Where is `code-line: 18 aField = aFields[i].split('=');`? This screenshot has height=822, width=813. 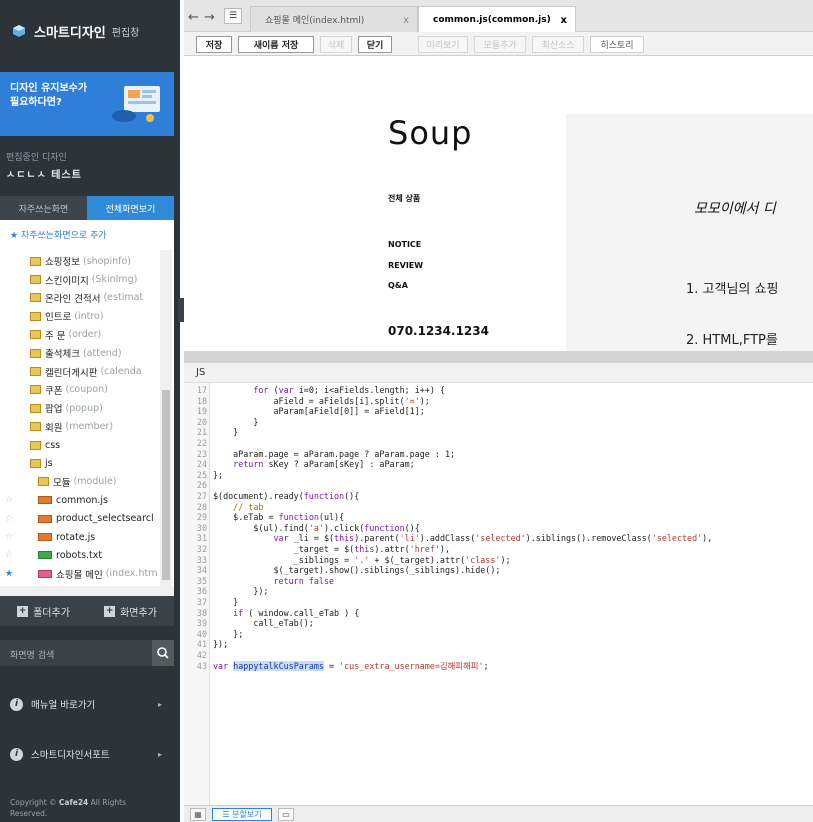
code-line: 18 aField = aFields[i].split('='); is located at coordinates (498, 401).